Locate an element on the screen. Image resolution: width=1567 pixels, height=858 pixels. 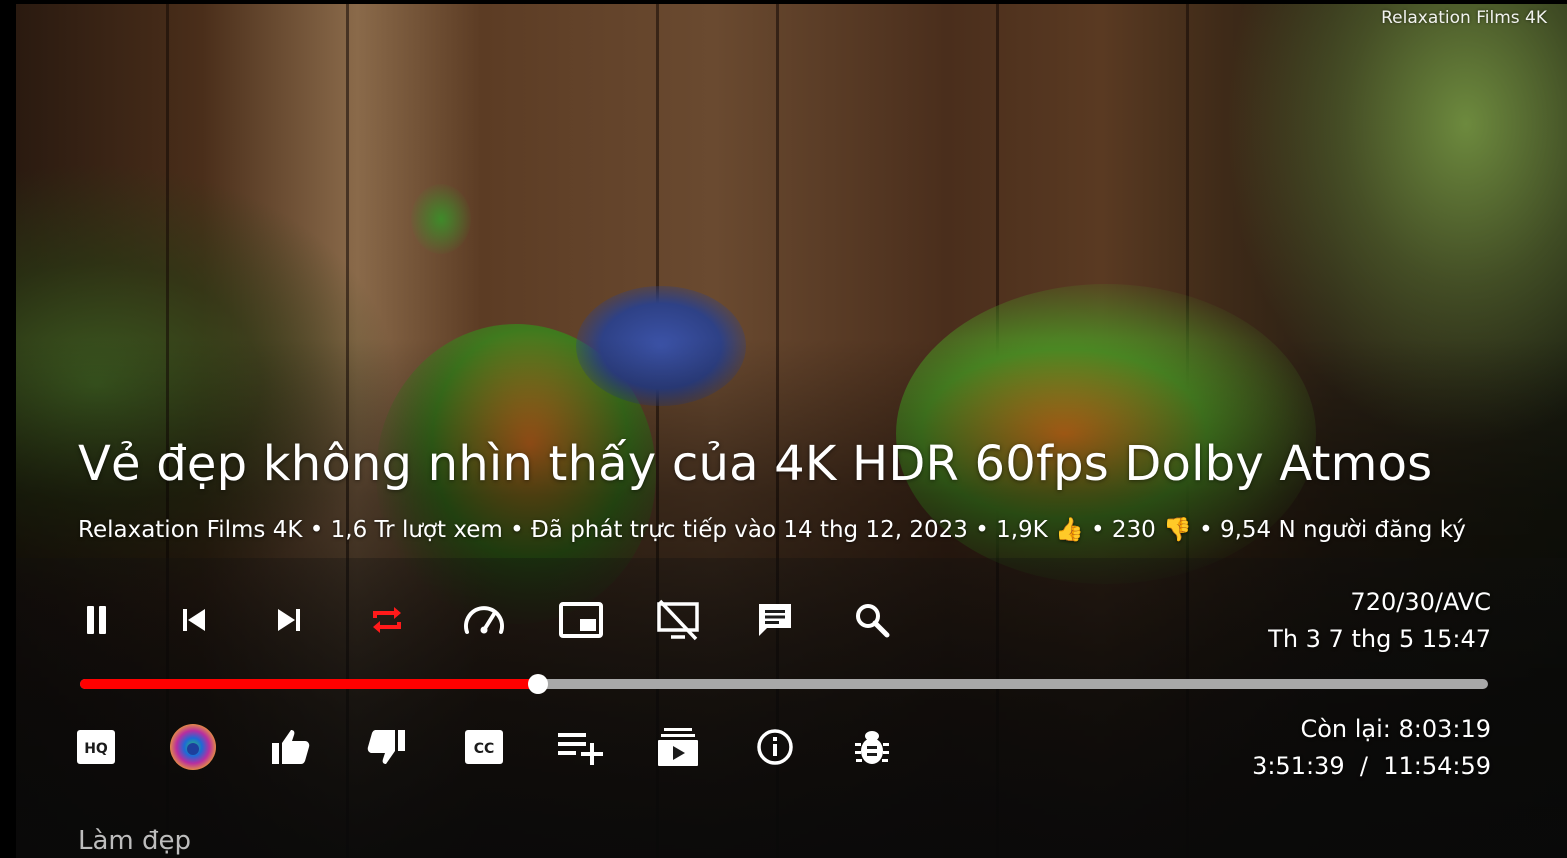
pip-icon is located at coordinates (581, 620).